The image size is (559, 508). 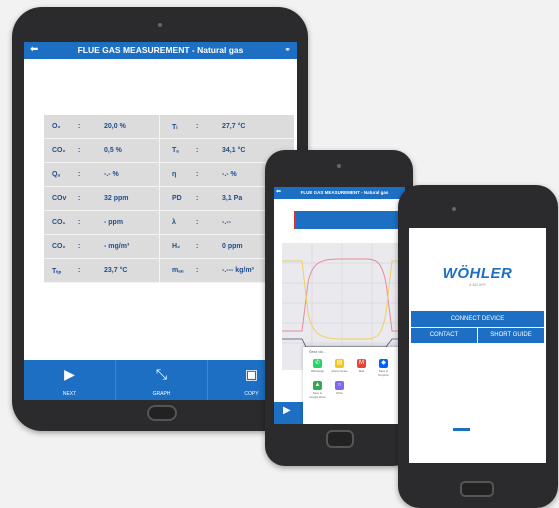 I want to click on measurement-label: PD, so click(x=177, y=198).